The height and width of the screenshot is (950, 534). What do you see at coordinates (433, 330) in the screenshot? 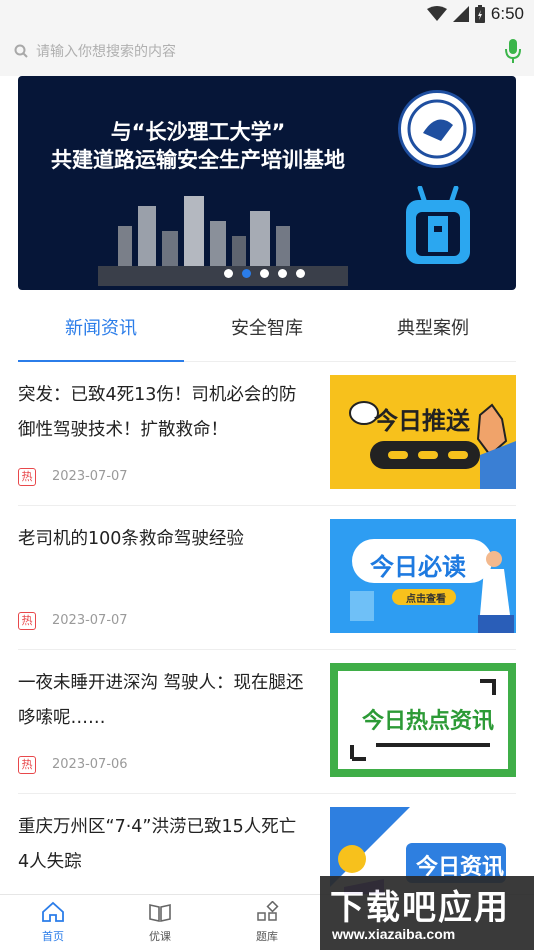
I see `tab-typical-cases: 典型案例` at bounding box center [433, 330].